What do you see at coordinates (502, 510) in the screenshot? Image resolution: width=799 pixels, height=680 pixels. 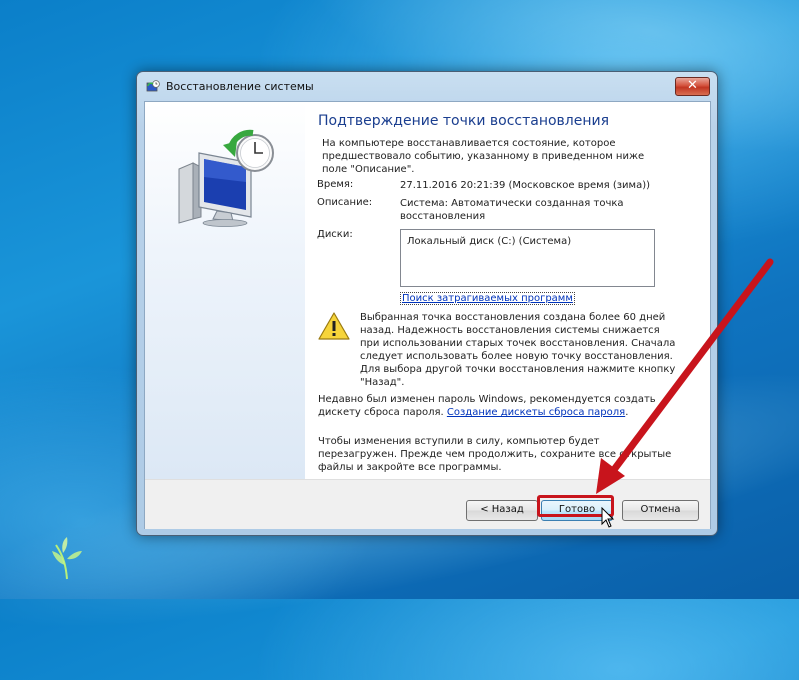 I see `back-button: < Назад` at bounding box center [502, 510].